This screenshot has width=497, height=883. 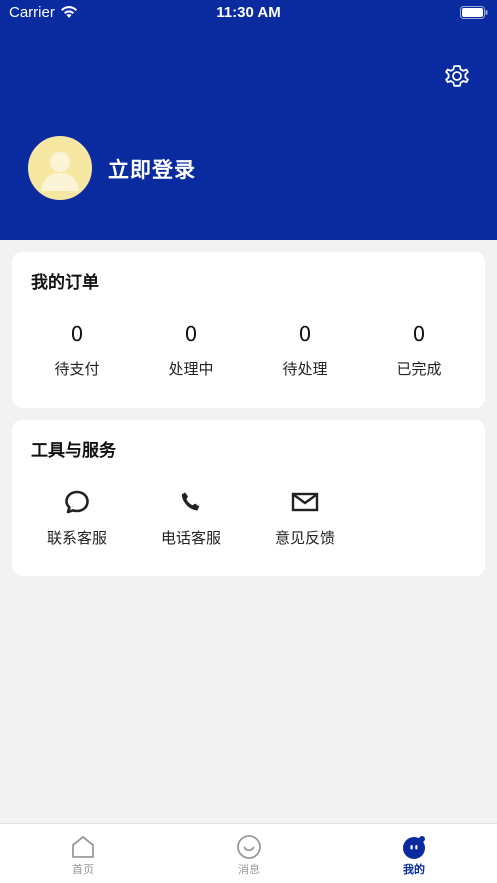 What do you see at coordinates (76, 538) in the screenshot?
I see `tool-label: 联系客服` at bounding box center [76, 538].